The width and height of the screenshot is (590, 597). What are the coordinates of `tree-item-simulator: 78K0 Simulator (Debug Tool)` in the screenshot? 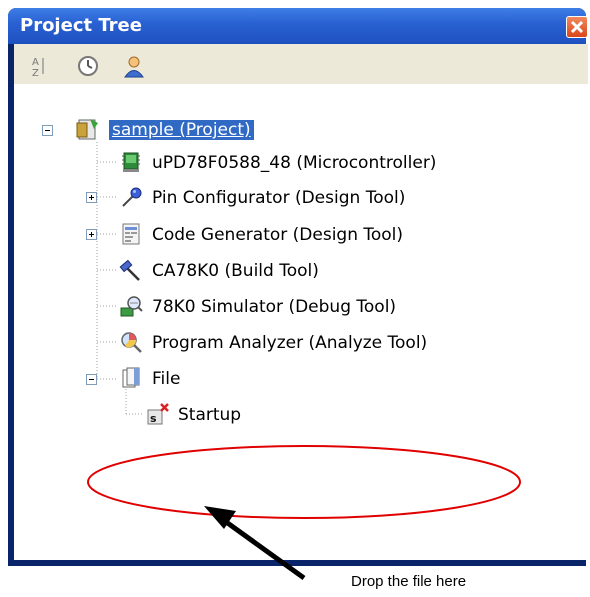 It's located at (274, 307).